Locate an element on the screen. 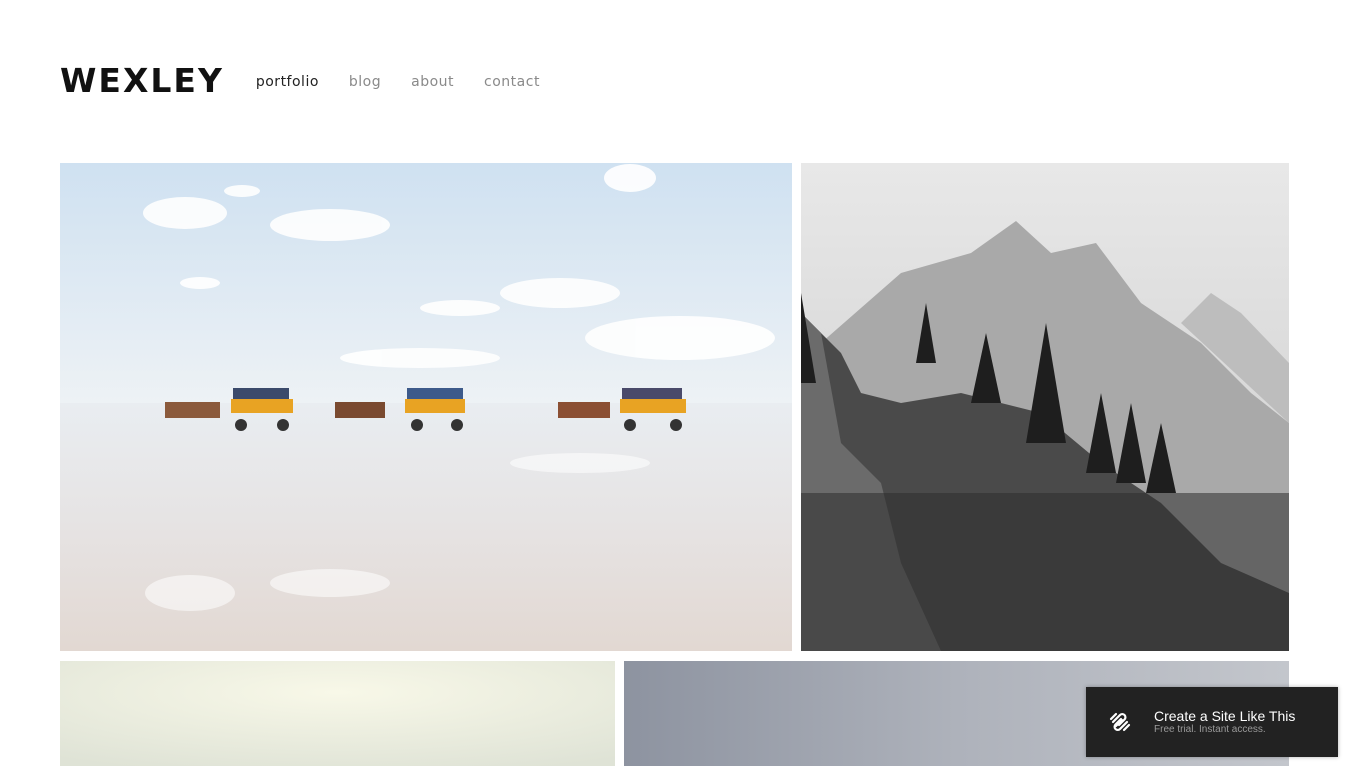 Image resolution: width=1346 pixels, height=766 pixels. badge-title: Create a Site Like This is located at coordinates (1225, 716).